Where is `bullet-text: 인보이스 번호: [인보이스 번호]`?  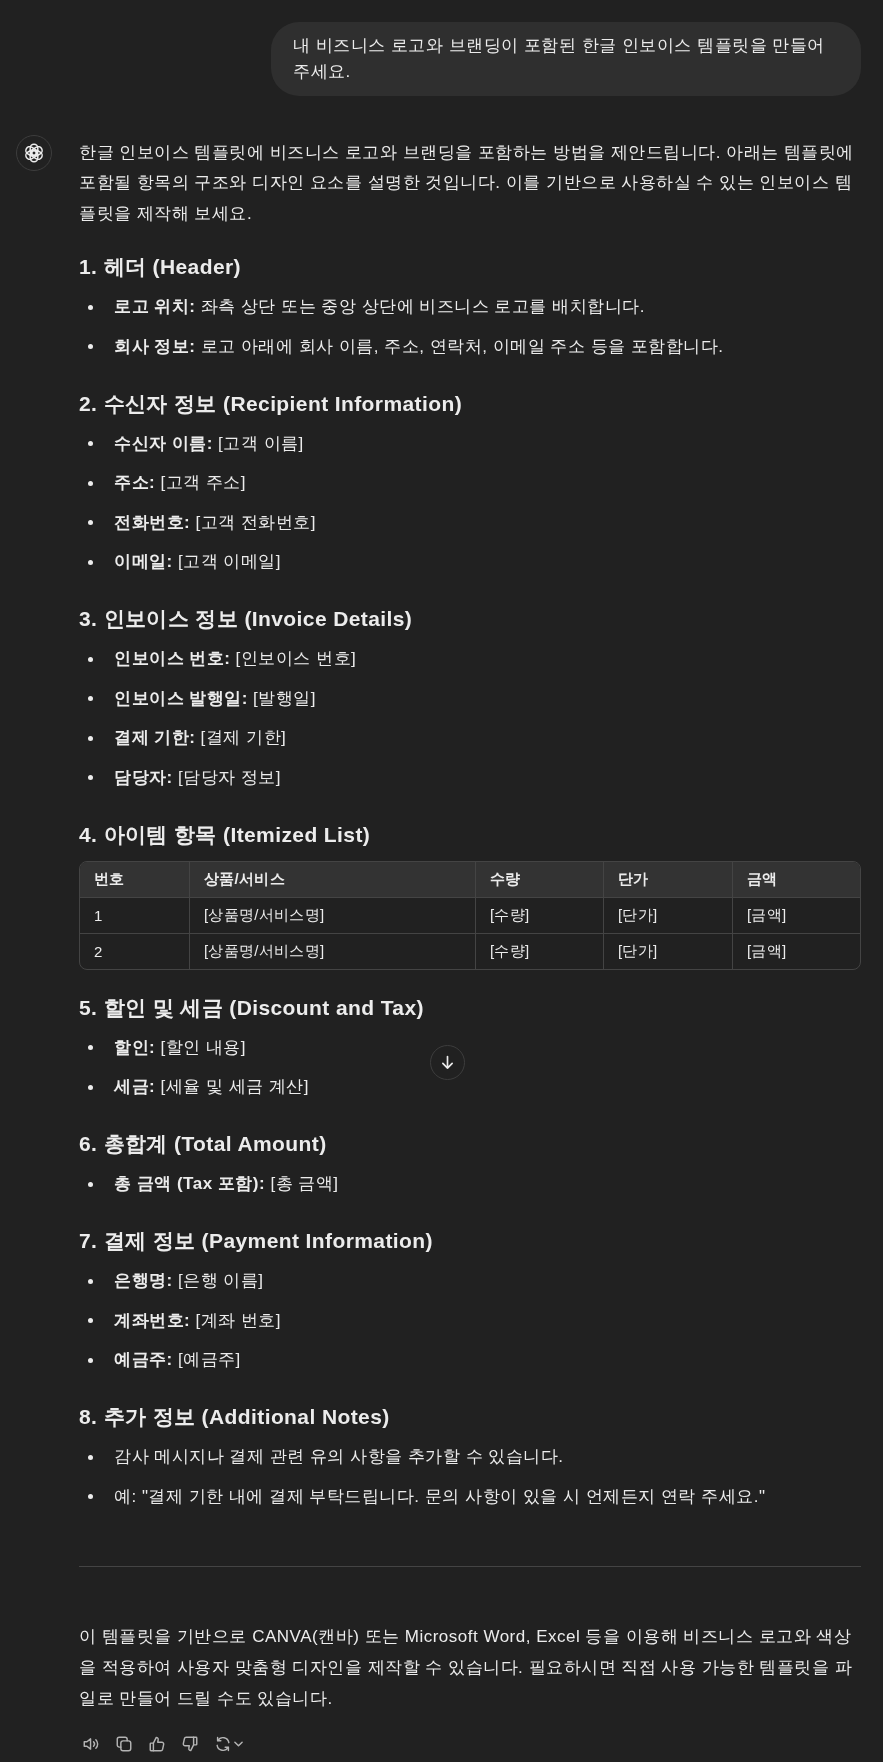
bullet-text: 인보이스 번호: [인보이스 번호] is located at coordinates (235, 659).